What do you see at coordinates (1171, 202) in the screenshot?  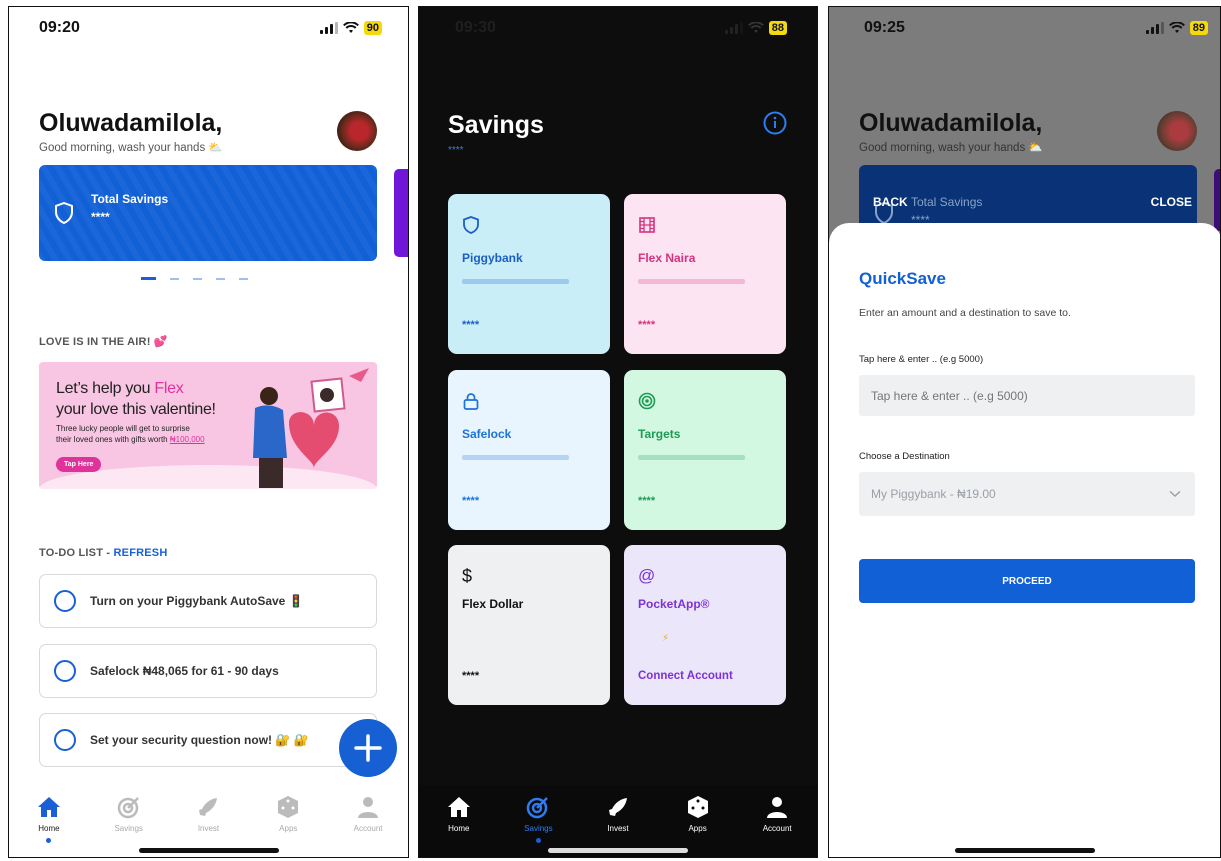 I see `close-button: CLOSE` at bounding box center [1171, 202].